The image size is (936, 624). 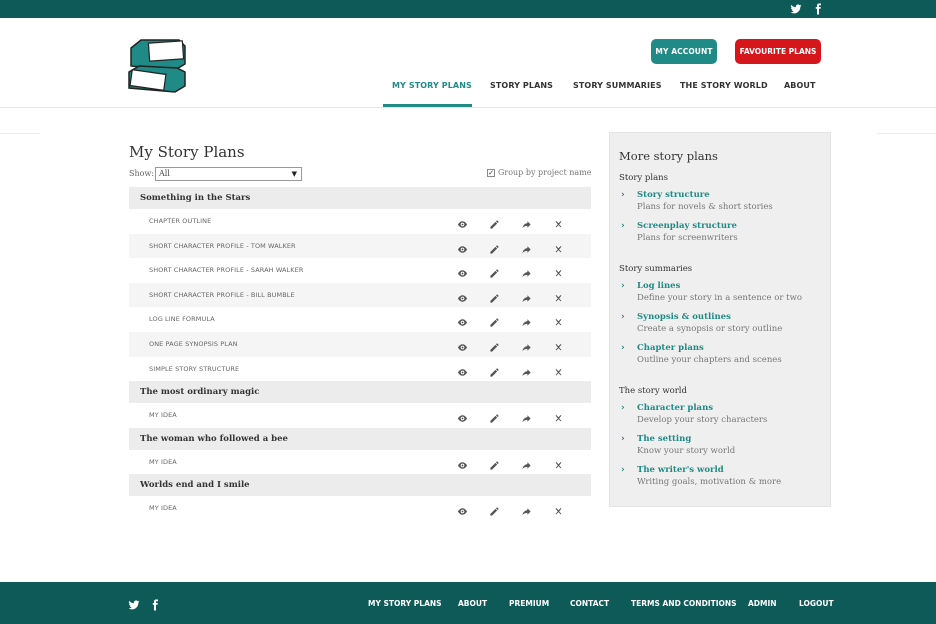 I want to click on sidebar-link: Synopsis & outlines, so click(x=684, y=317).